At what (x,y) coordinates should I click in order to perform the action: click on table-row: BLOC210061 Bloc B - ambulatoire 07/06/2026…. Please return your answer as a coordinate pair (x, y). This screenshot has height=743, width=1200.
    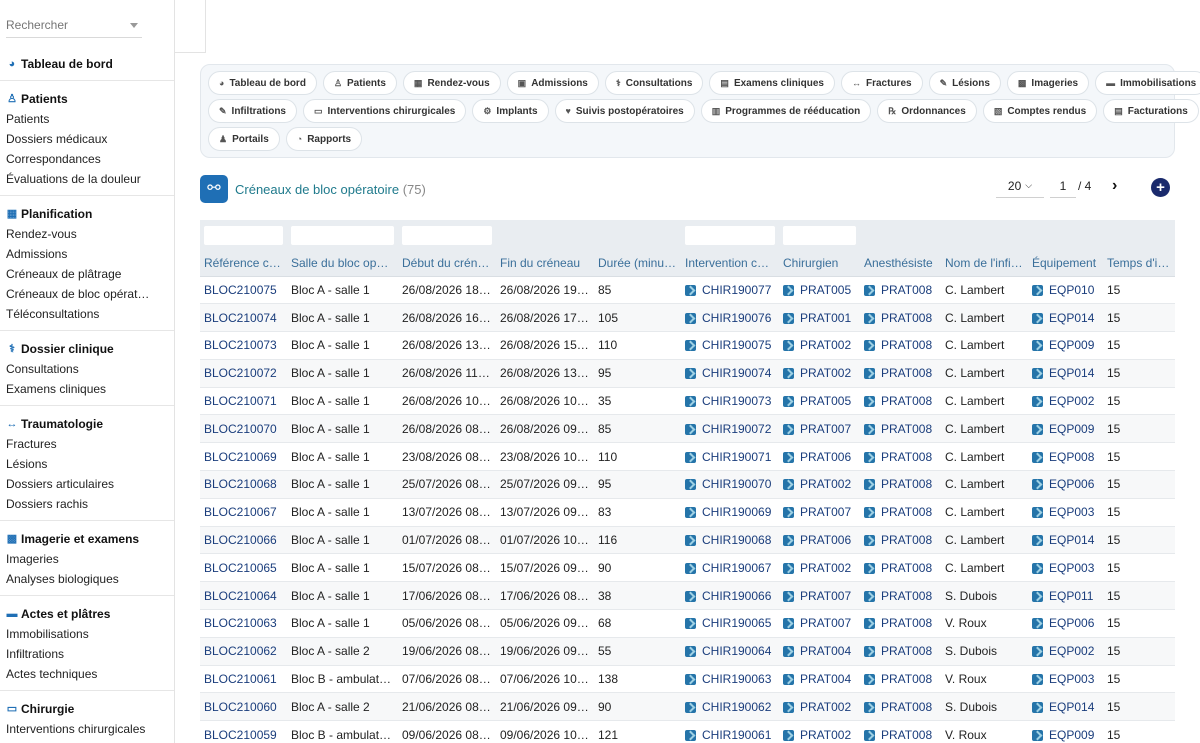
    Looking at the image, I should click on (687, 679).